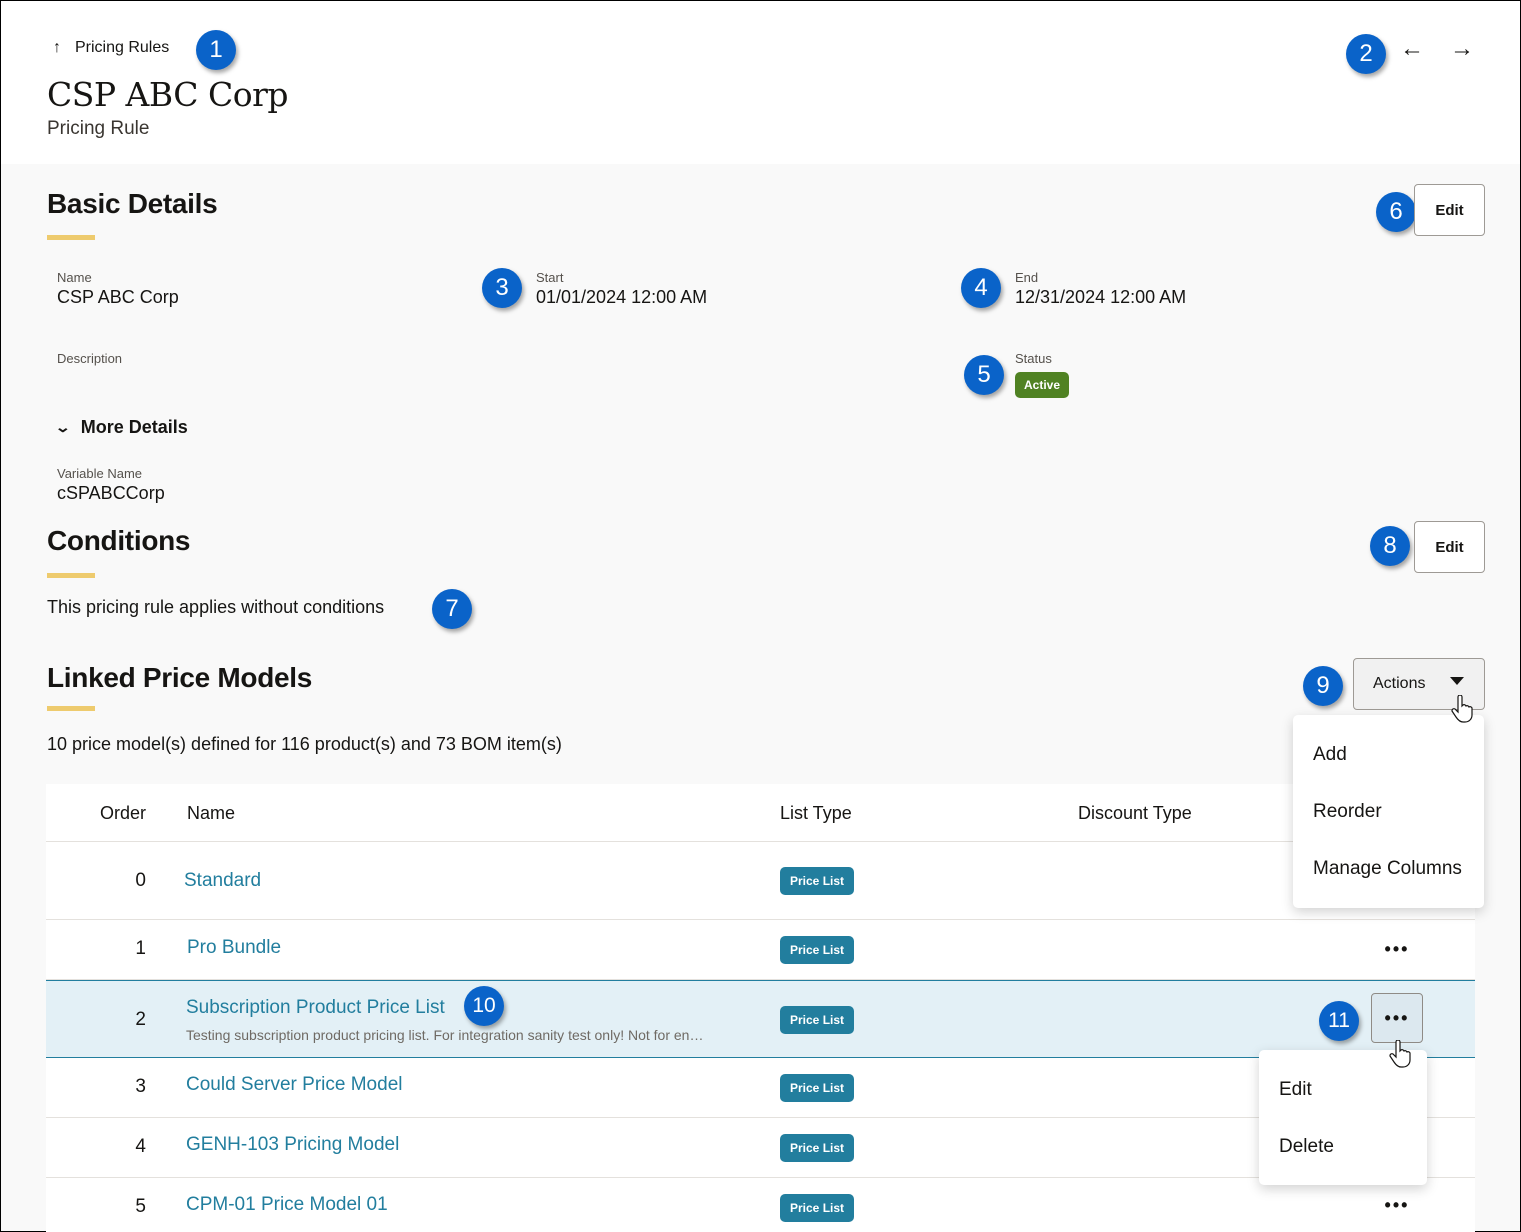 The width and height of the screenshot is (1521, 1232). What do you see at coordinates (1396, 212) in the screenshot?
I see `callout-badge: 6` at bounding box center [1396, 212].